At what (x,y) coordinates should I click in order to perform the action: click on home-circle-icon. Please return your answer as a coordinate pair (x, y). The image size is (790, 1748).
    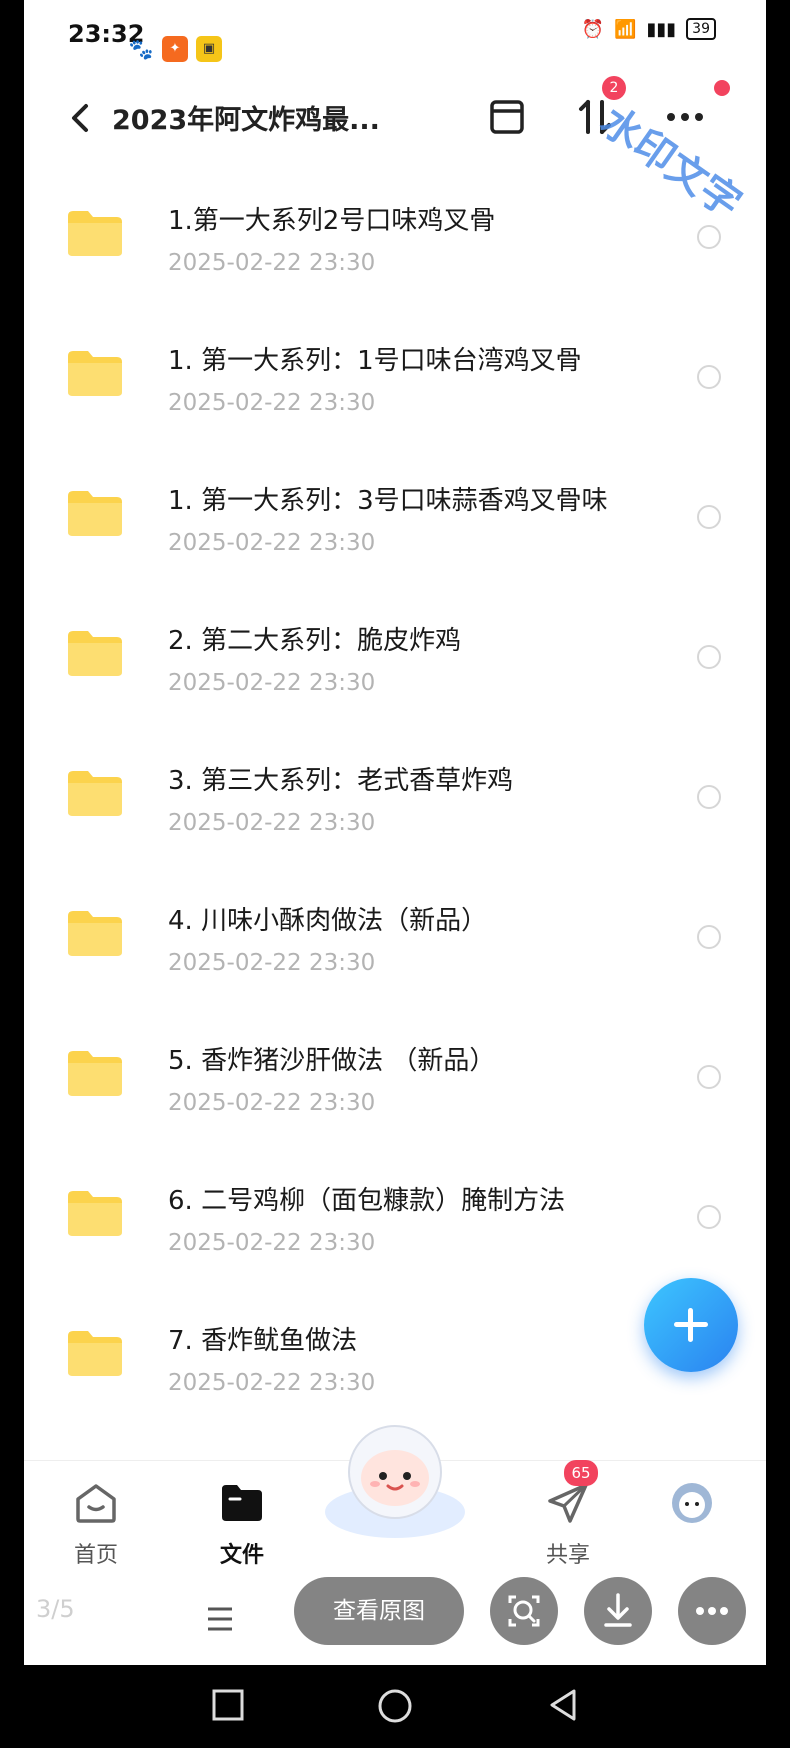
    Looking at the image, I should click on (395, 1706).